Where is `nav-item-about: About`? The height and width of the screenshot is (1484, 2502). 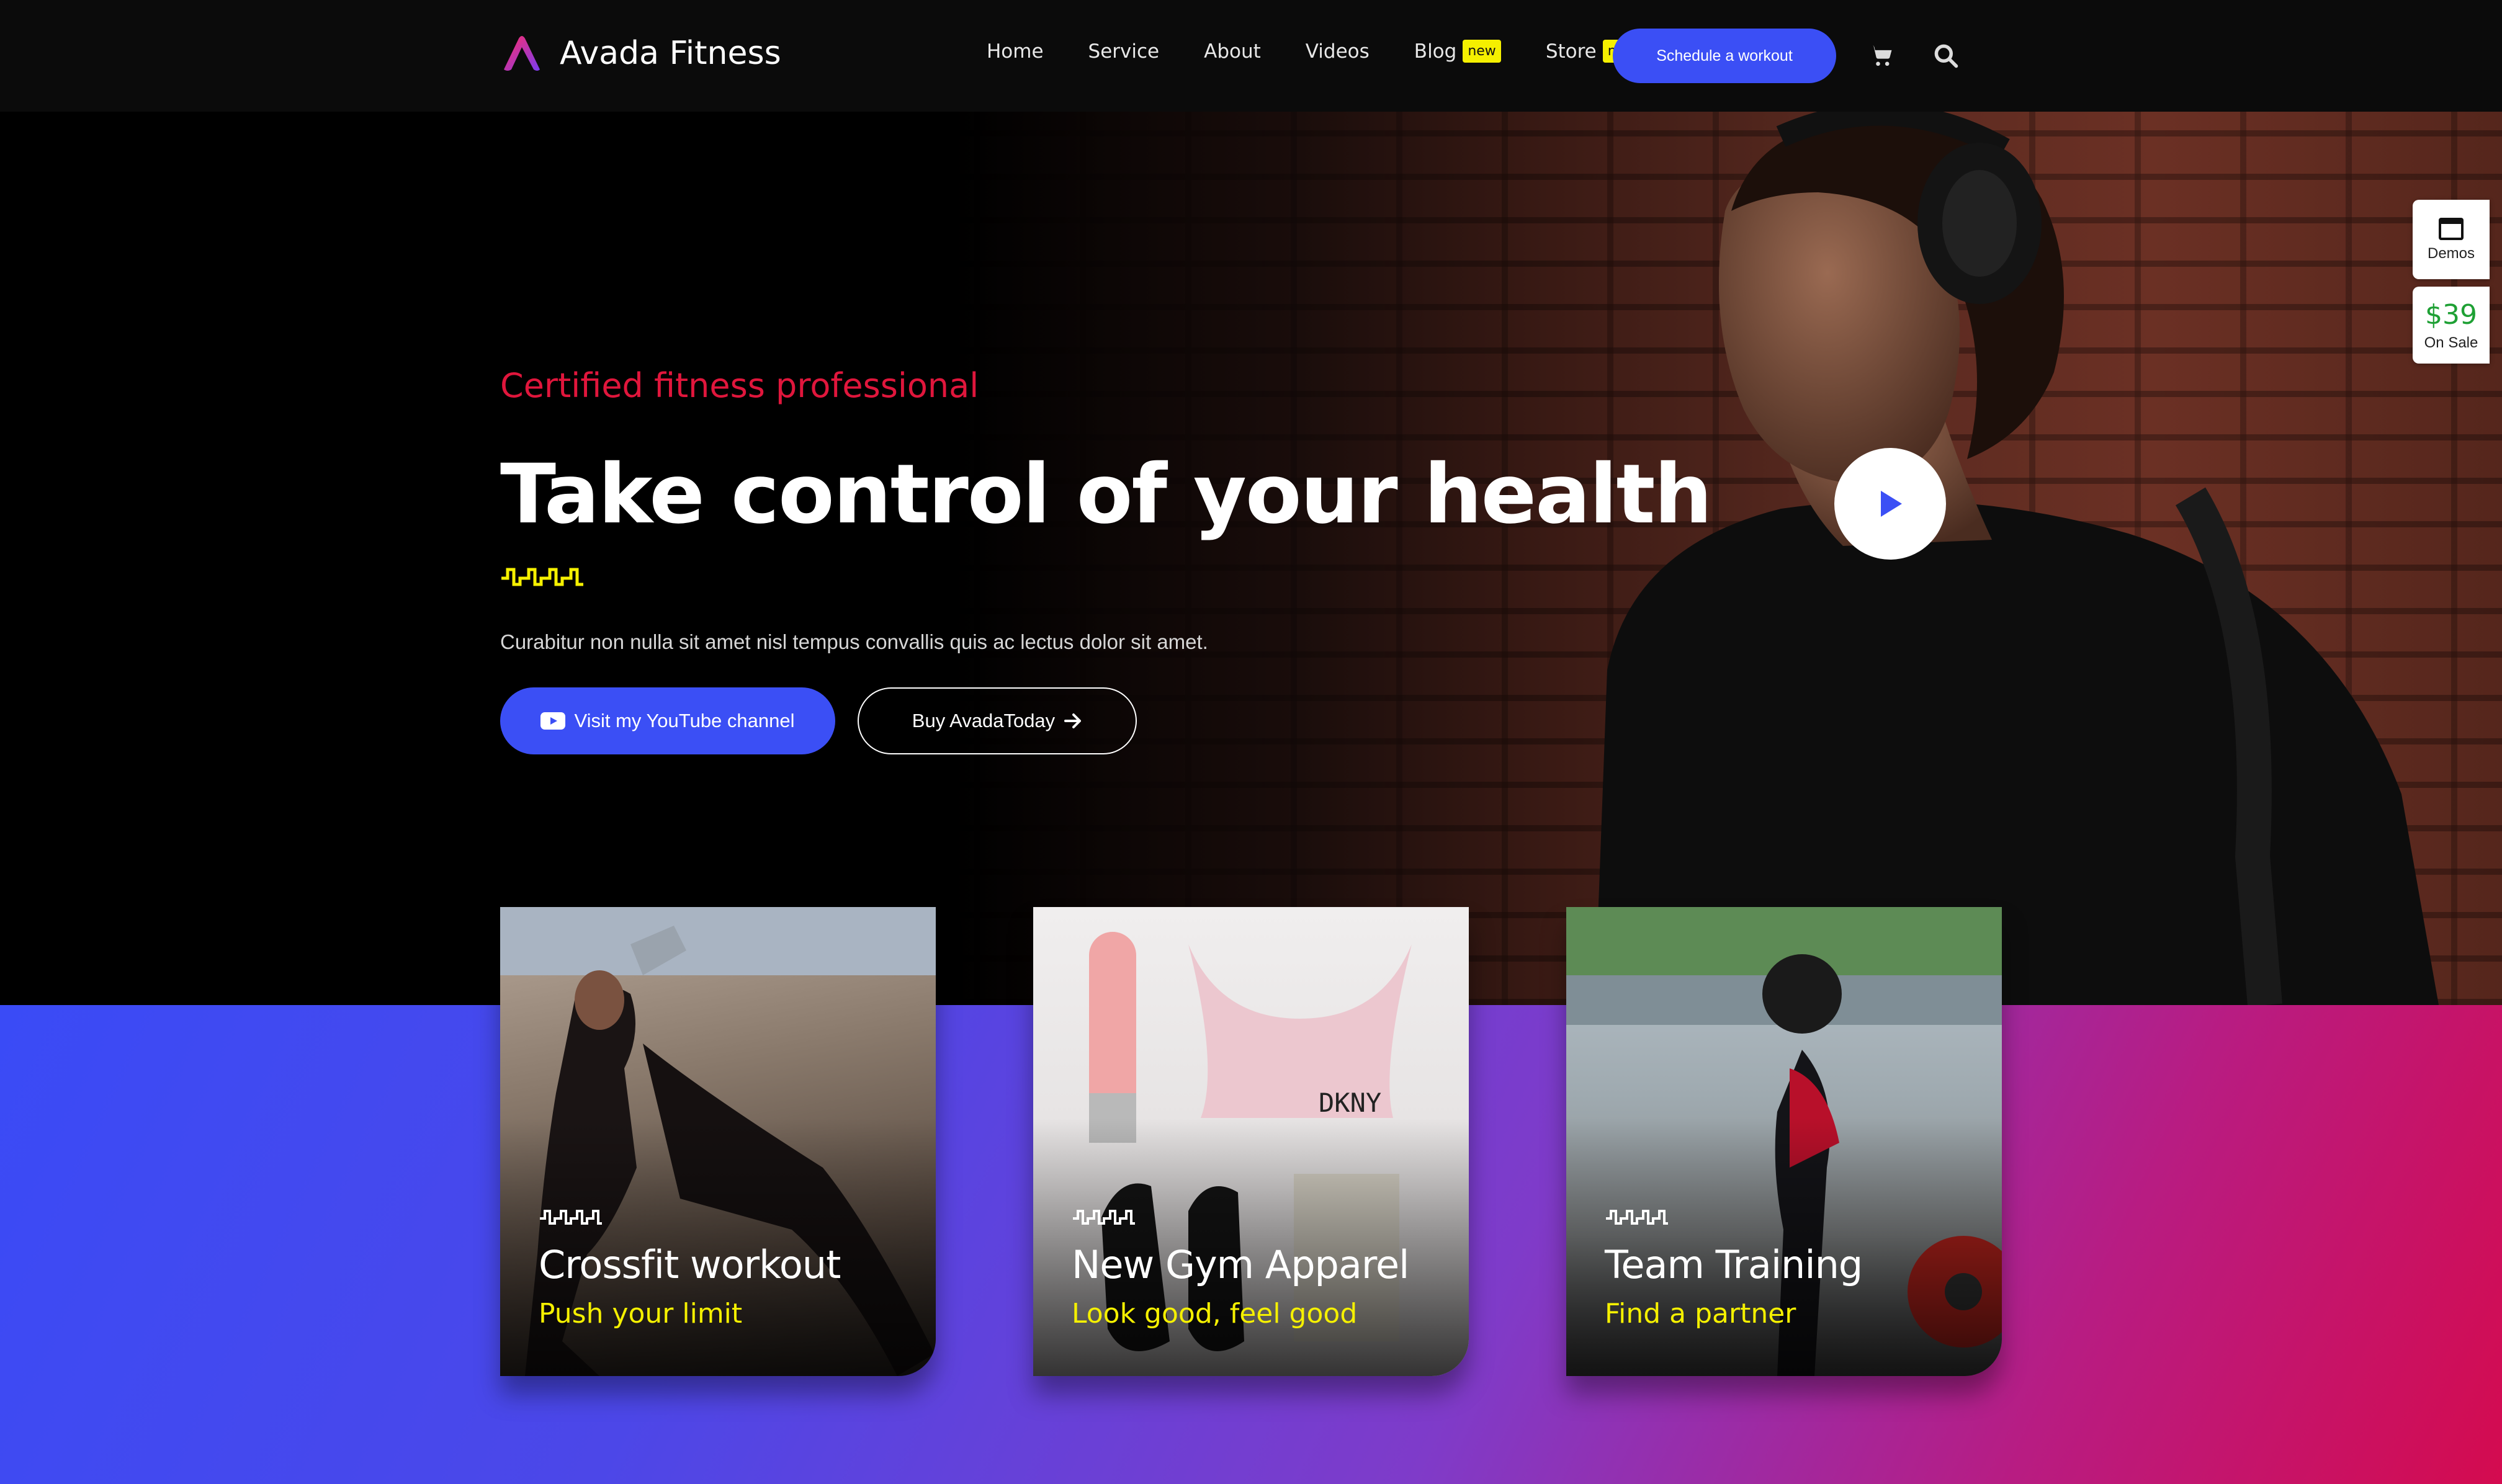
nav-item-about: About is located at coordinates (1232, 51).